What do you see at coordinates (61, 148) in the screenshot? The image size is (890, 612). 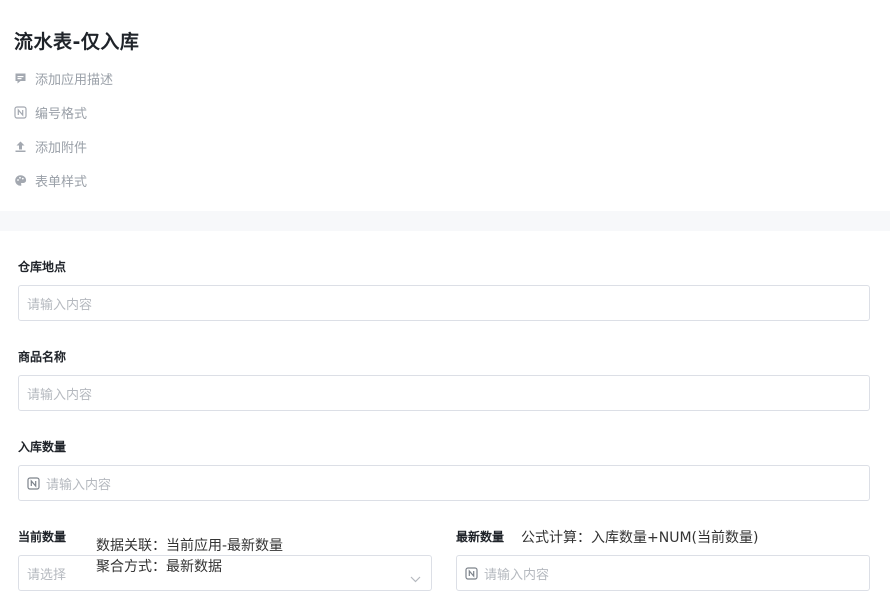 I see `add-attachment-label: 添加附件` at bounding box center [61, 148].